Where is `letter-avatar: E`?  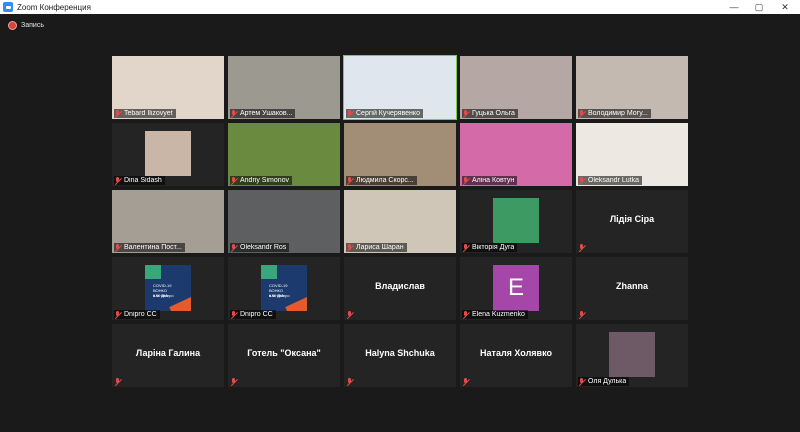
letter-avatar: E is located at coordinates (516, 288).